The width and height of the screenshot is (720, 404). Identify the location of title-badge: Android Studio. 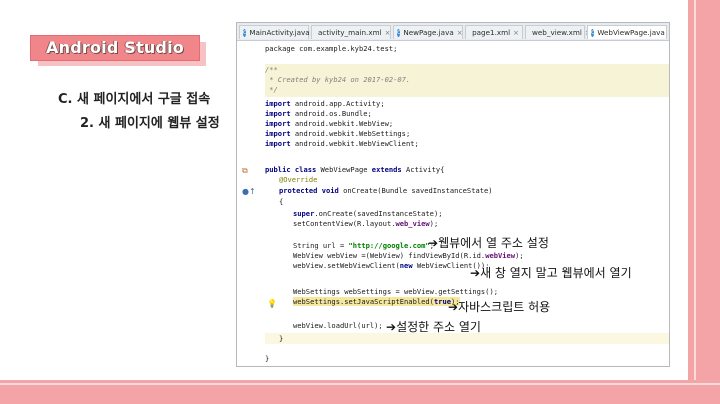
(118, 50).